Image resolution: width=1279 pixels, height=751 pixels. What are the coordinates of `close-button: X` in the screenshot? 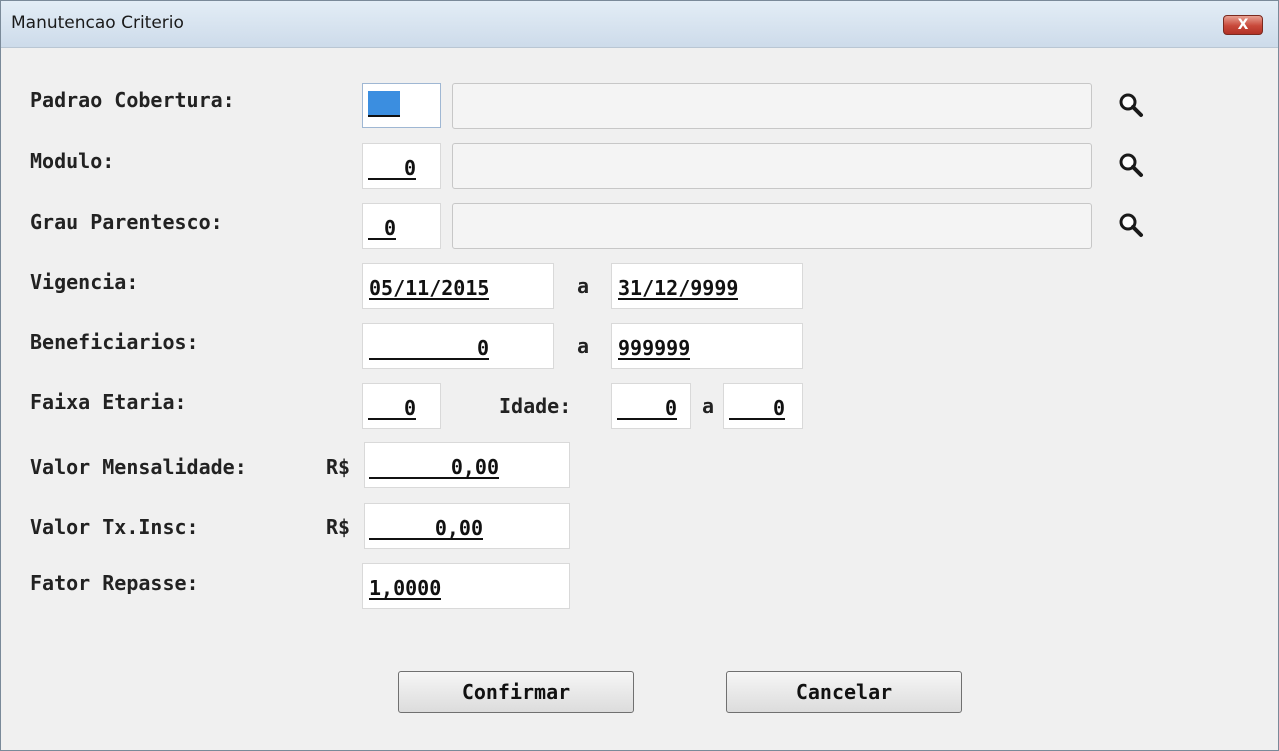 It's located at (1243, 25).